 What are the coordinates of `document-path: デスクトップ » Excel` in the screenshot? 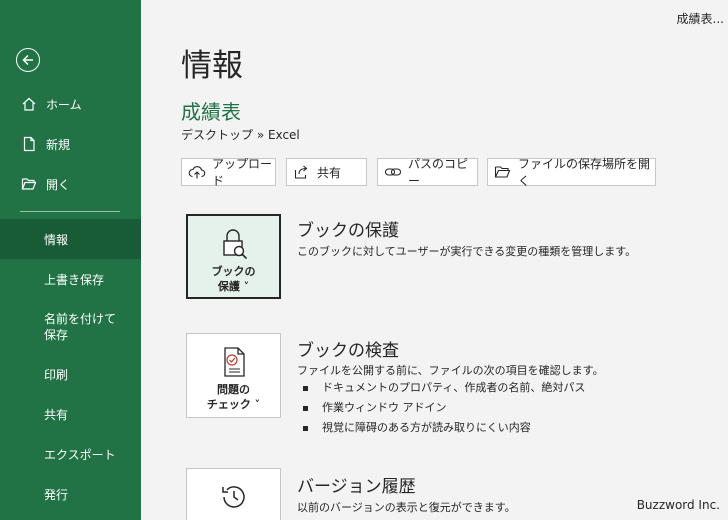 It's located at (240, 135).